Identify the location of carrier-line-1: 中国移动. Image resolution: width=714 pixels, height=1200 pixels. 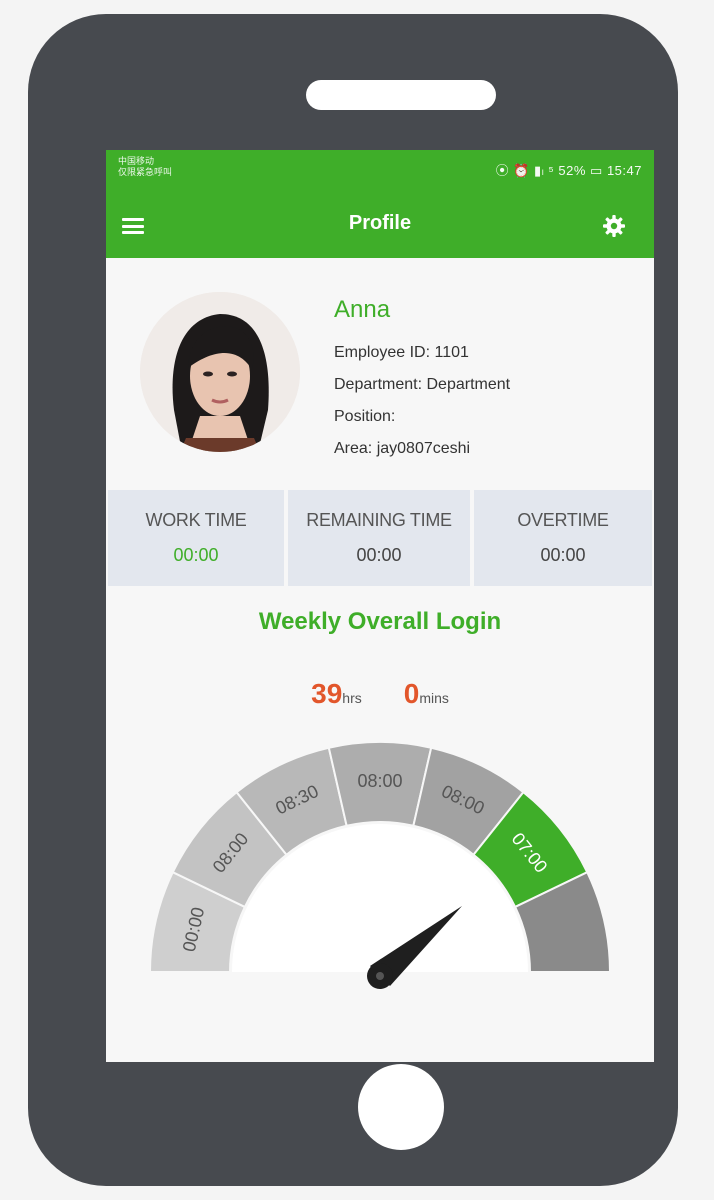
(136, 161).